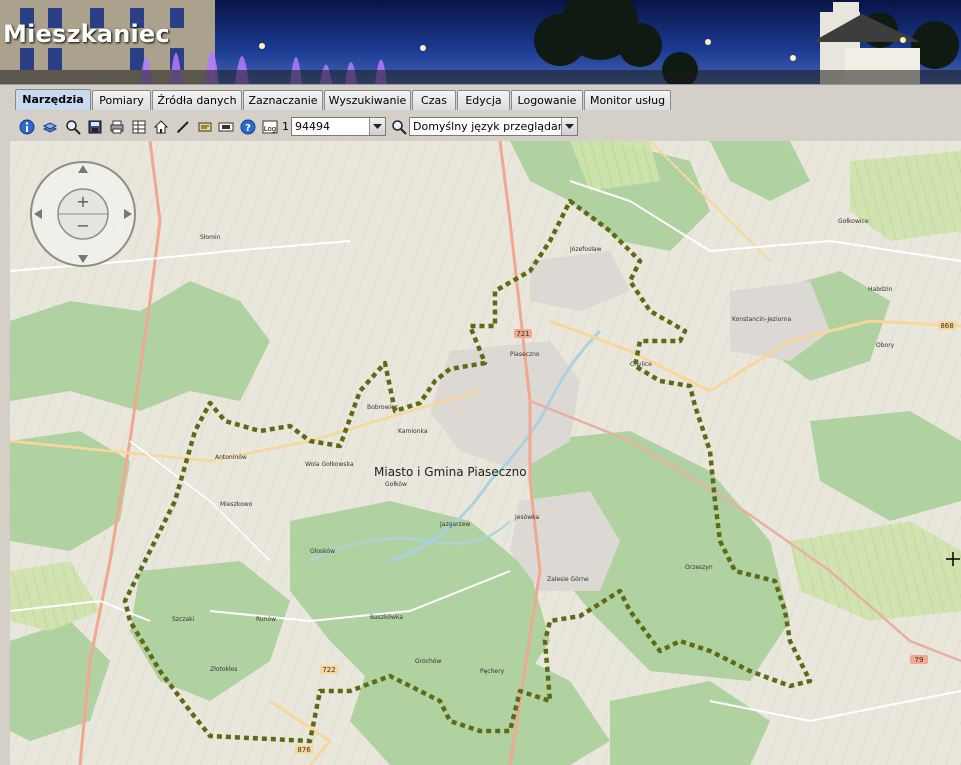 The height and width of the screenshot is (765, 961). I want to click on tab-pomiary: Pomiary, so click(121, 100).